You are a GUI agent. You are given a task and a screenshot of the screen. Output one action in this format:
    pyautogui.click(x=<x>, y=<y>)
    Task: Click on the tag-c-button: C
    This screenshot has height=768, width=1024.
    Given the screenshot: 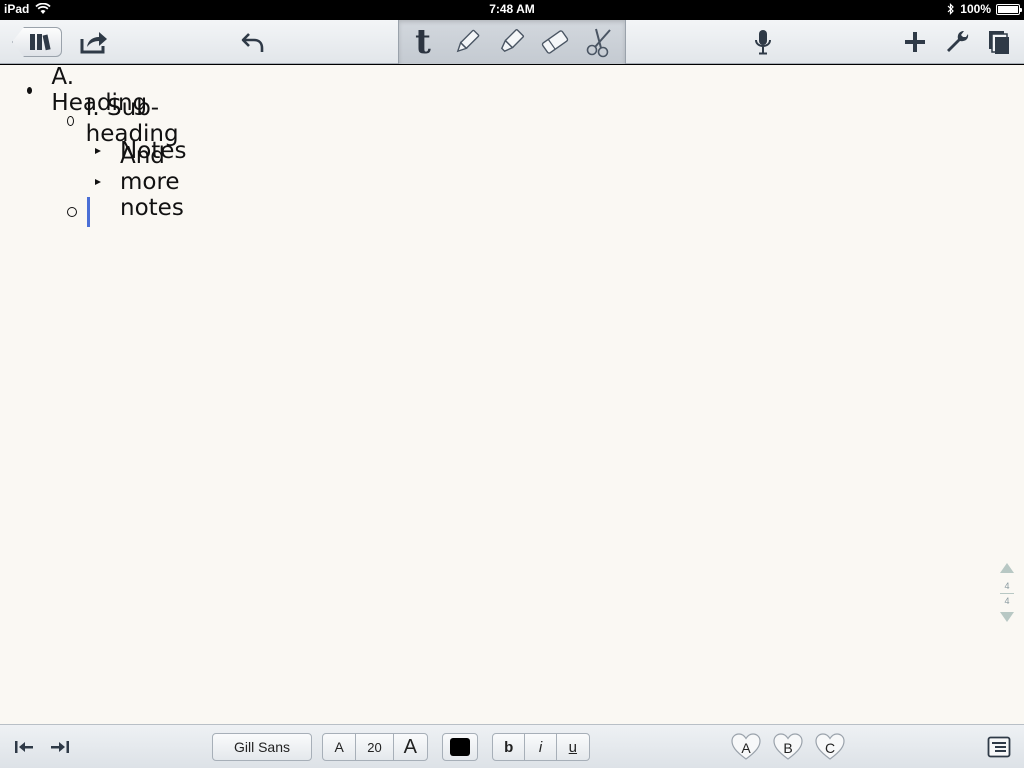 What is the action you would take?
    pyautogui.click(x=830, y=747)
    